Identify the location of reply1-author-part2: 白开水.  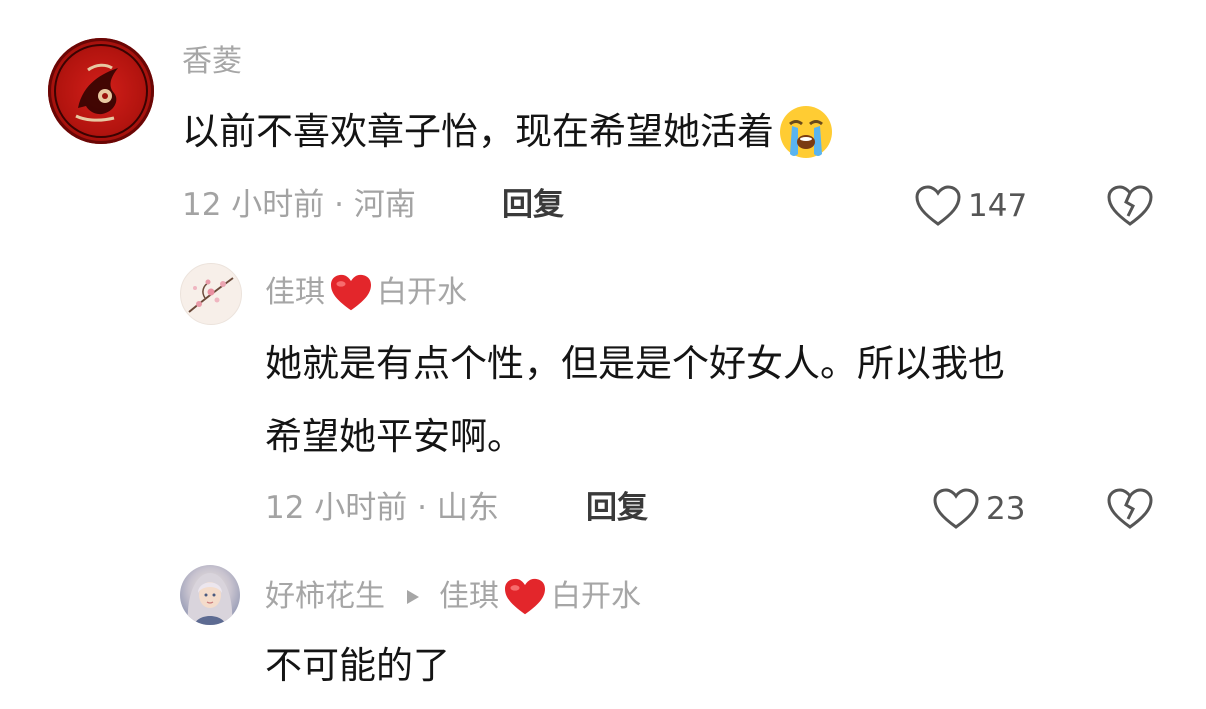
(422, 292).